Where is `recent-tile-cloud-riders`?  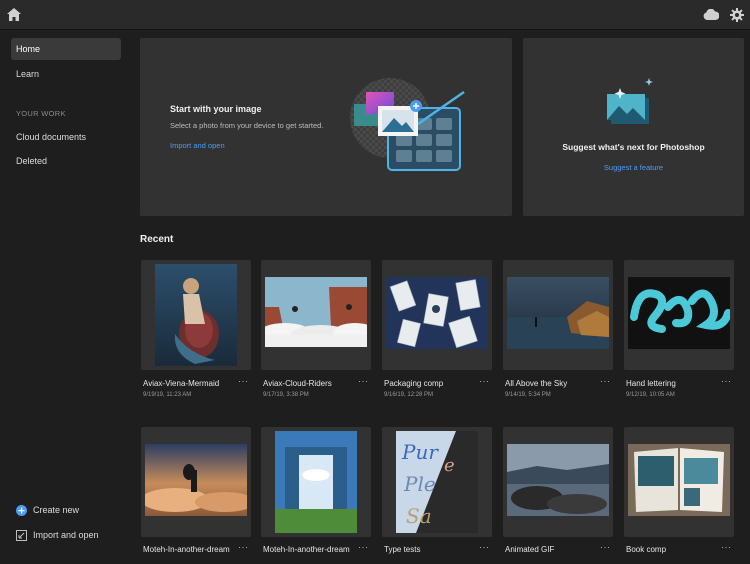 recent-tile-cloud-riders is located at coordinates (316, 315).